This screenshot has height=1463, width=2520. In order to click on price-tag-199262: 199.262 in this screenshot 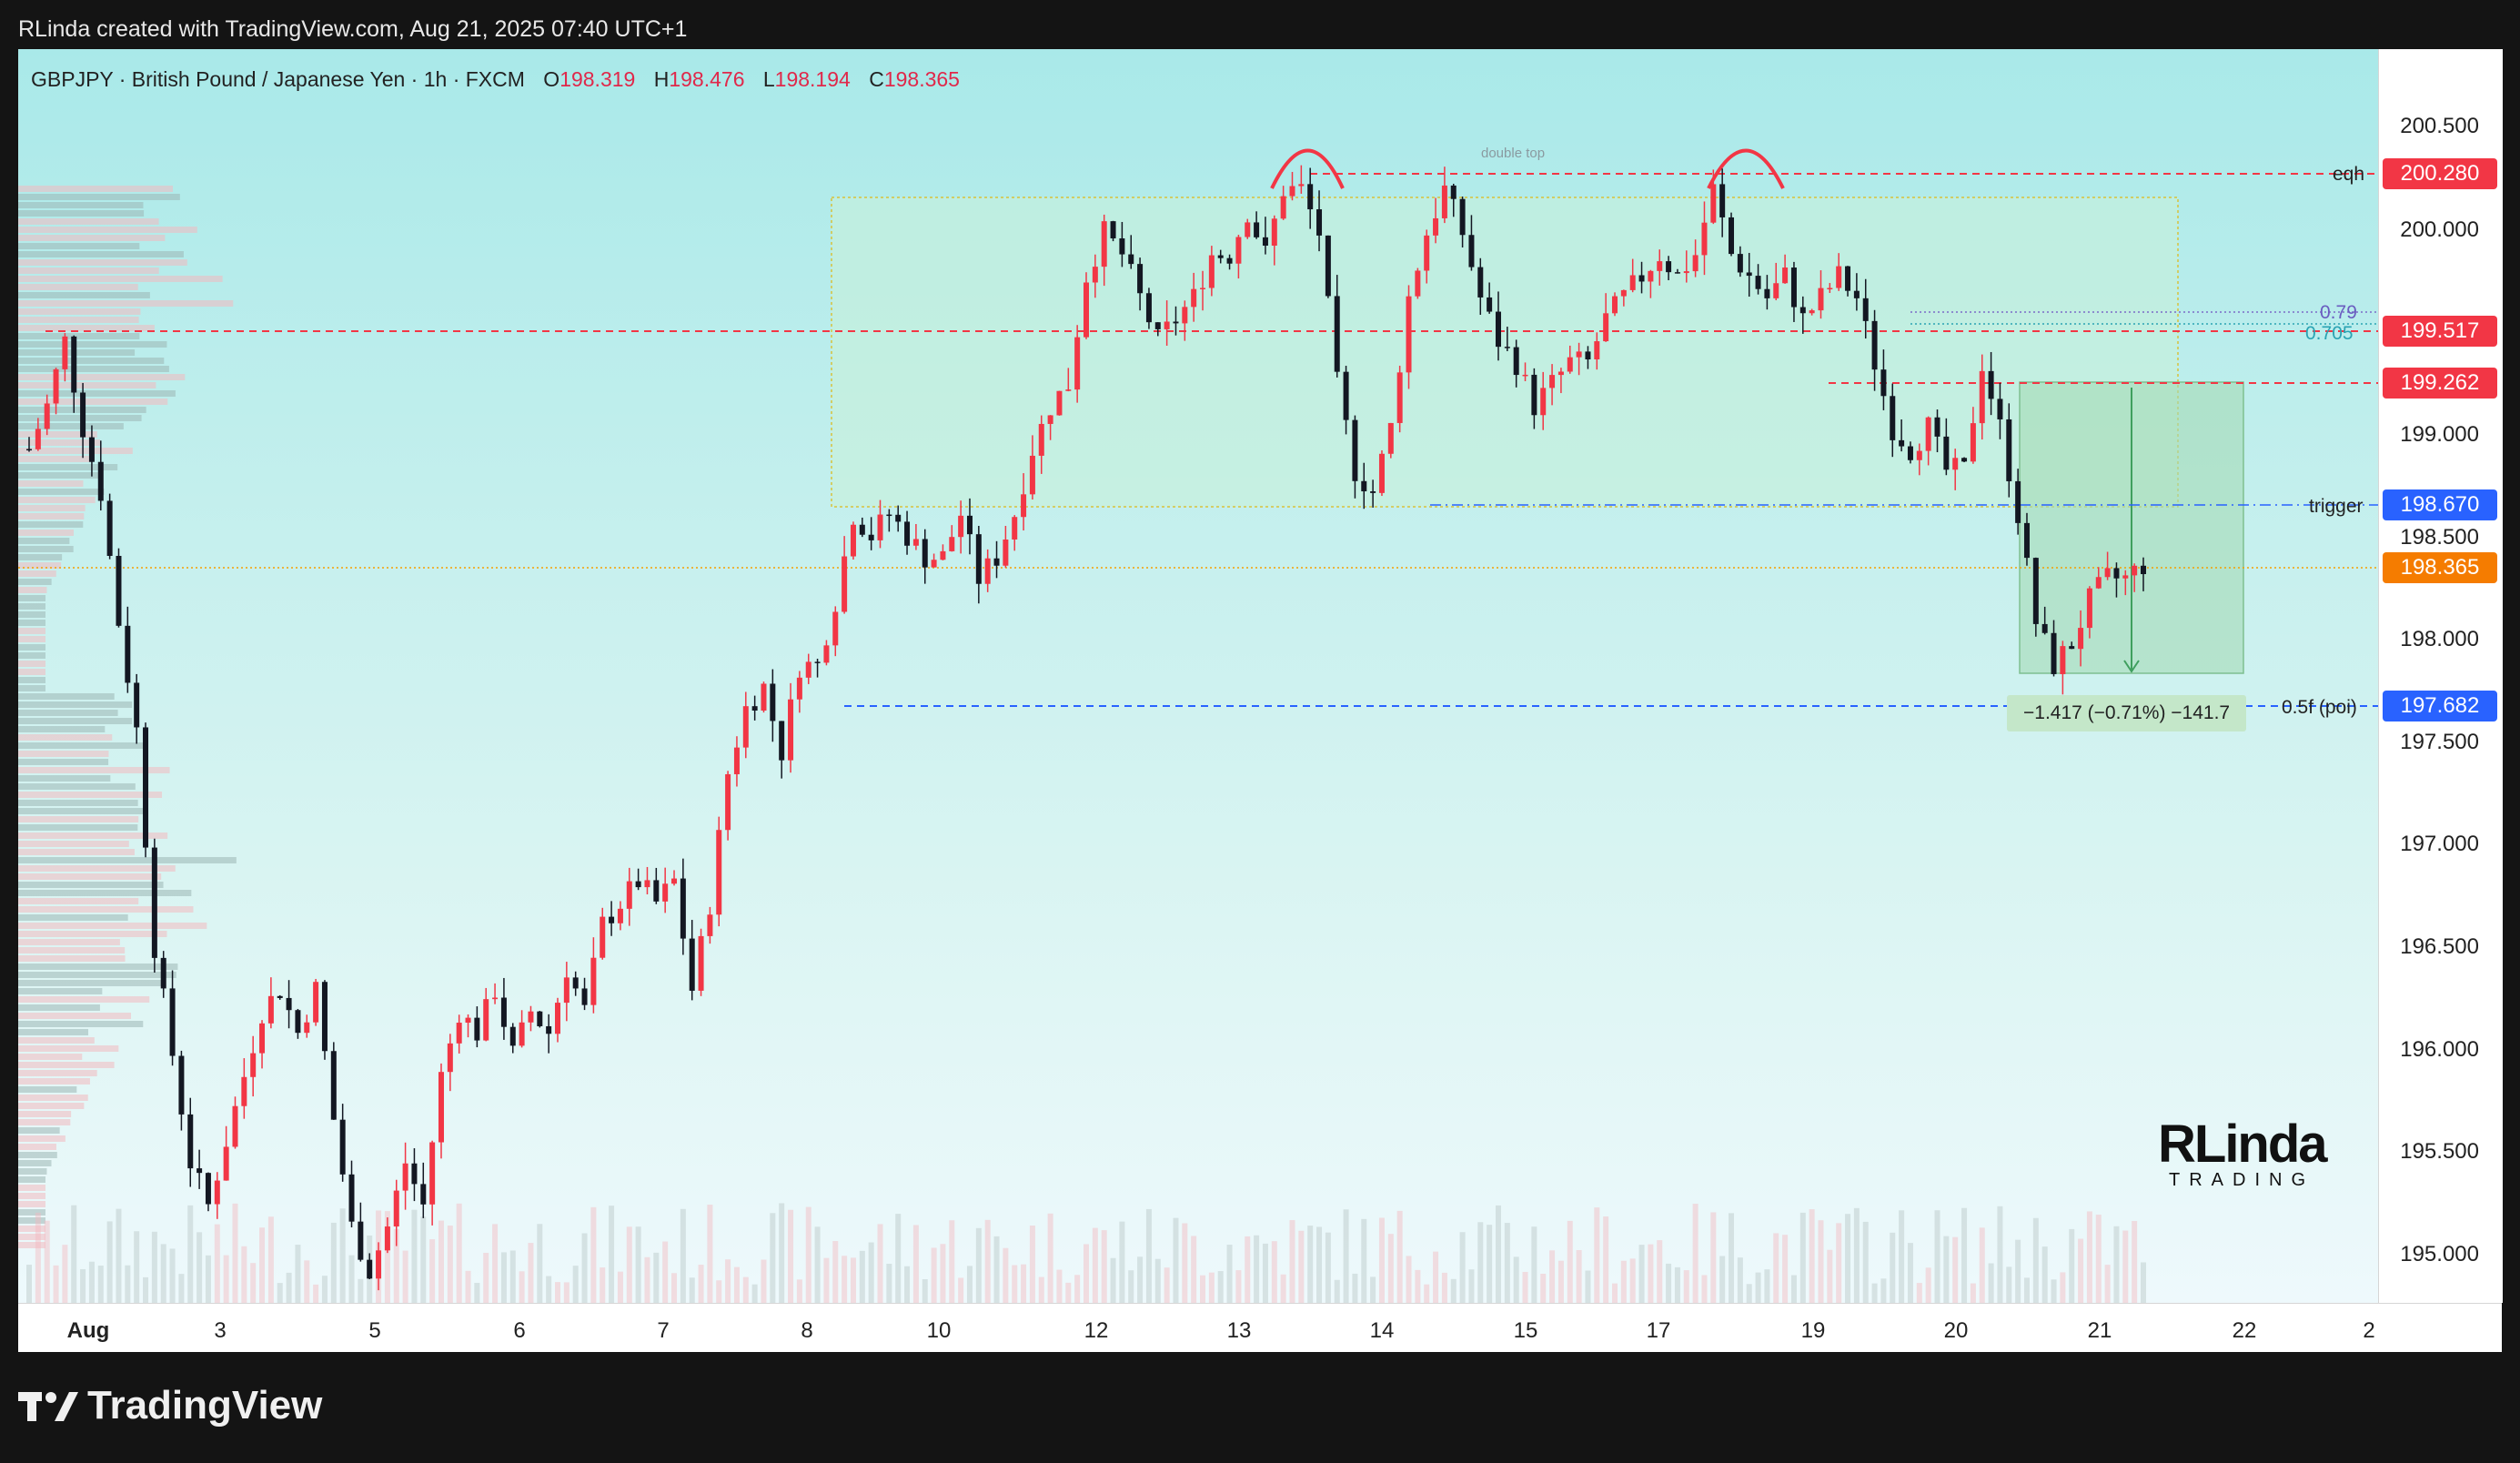, I will do `click(2440, 383)`.